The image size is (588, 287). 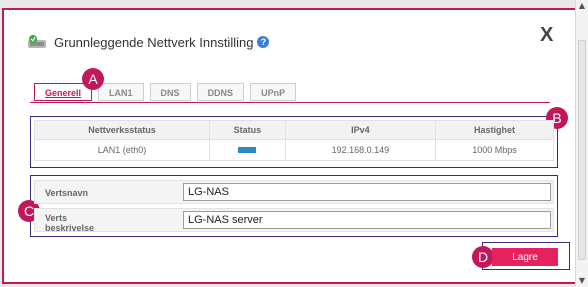 What do you see at coordinates (154, 42) in the screenshot?
I see `dialog-title: Grunnleggende Nettverk Innstilling` at bounding box center [154, 42].